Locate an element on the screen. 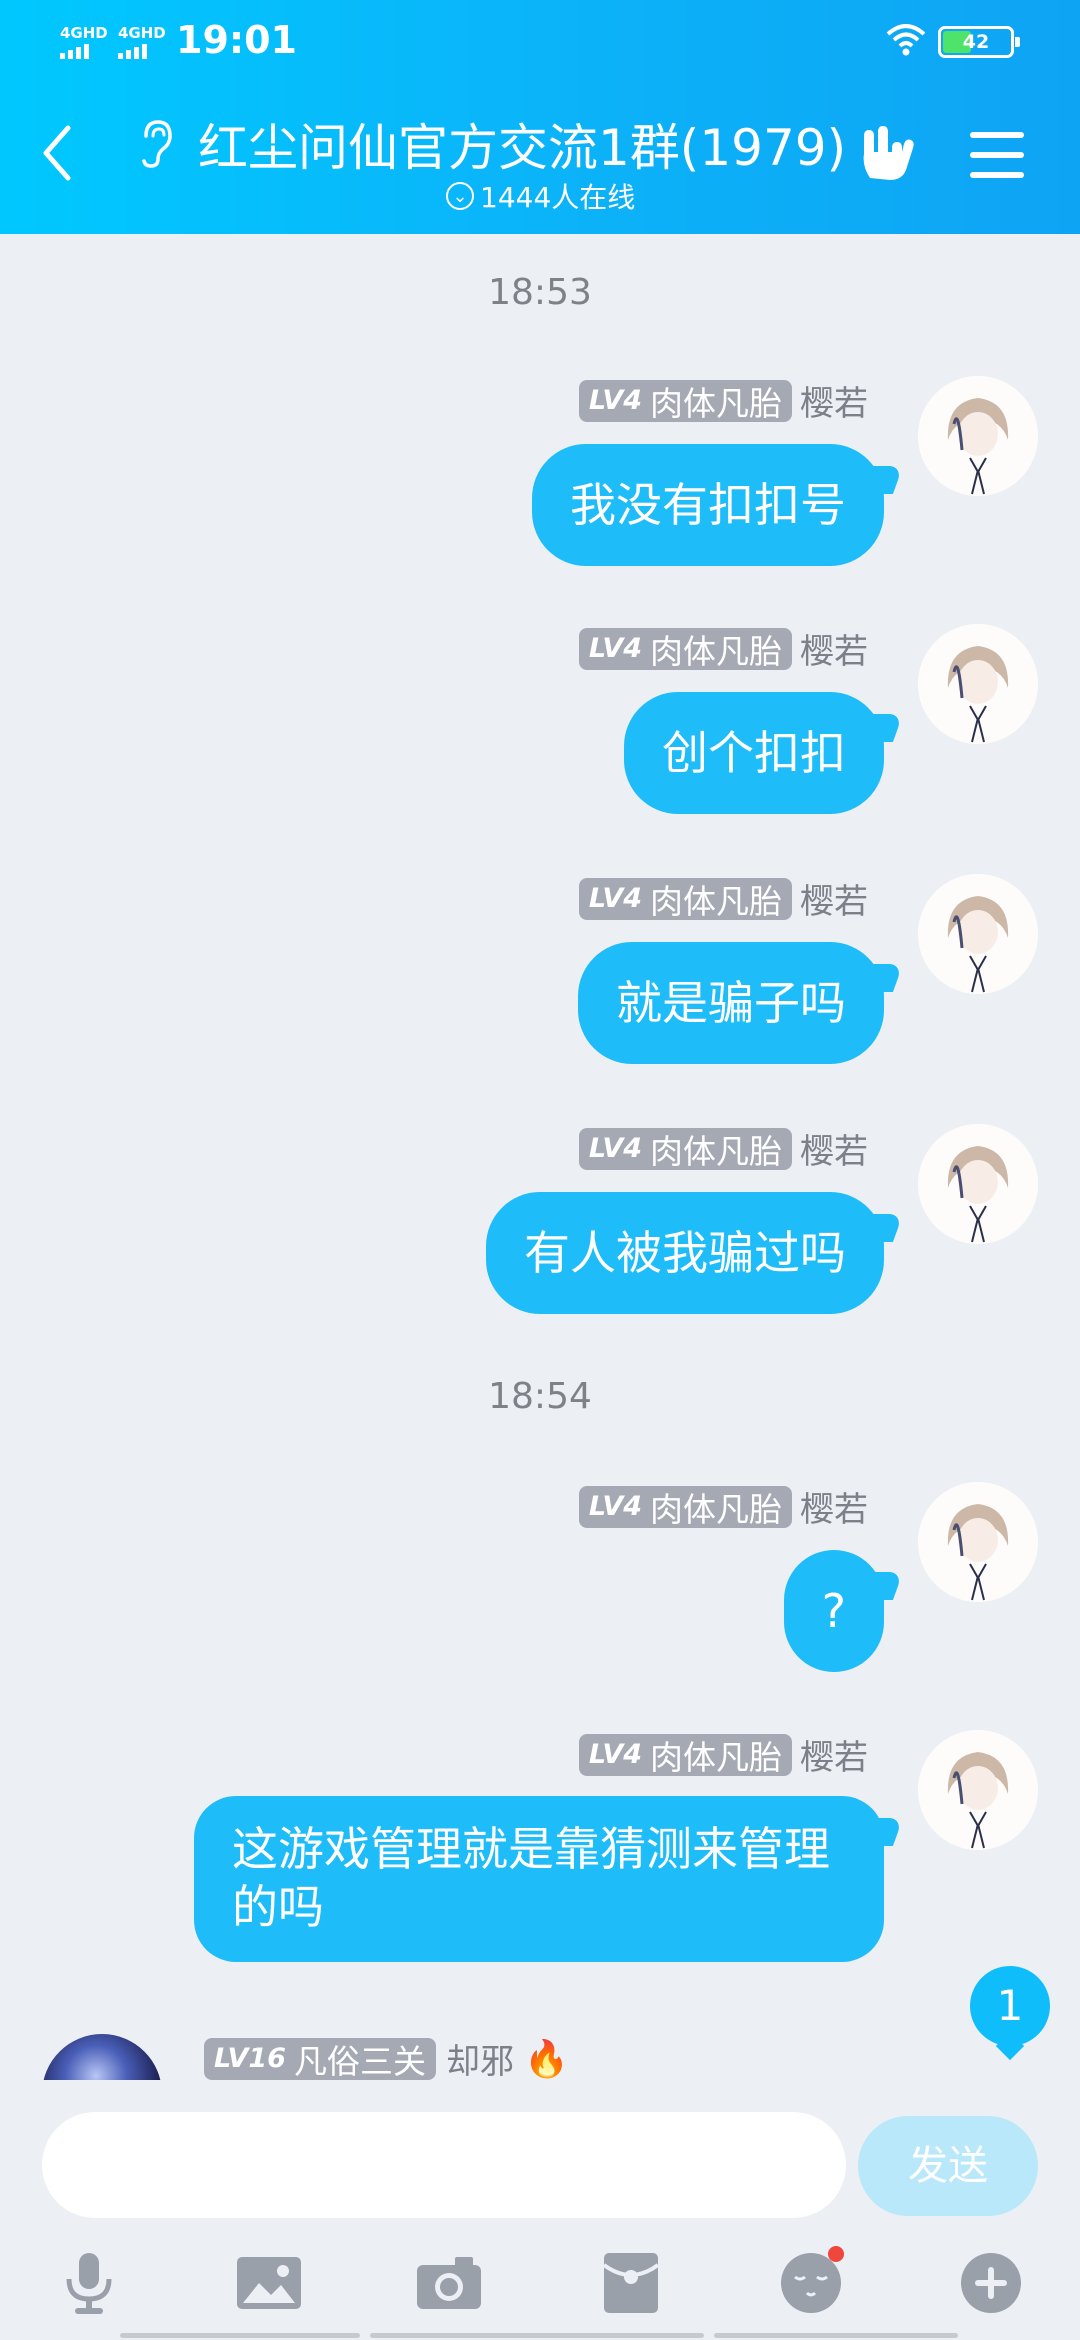  signal-indicator-2: 4GHD is located at coordinates (142, 42).